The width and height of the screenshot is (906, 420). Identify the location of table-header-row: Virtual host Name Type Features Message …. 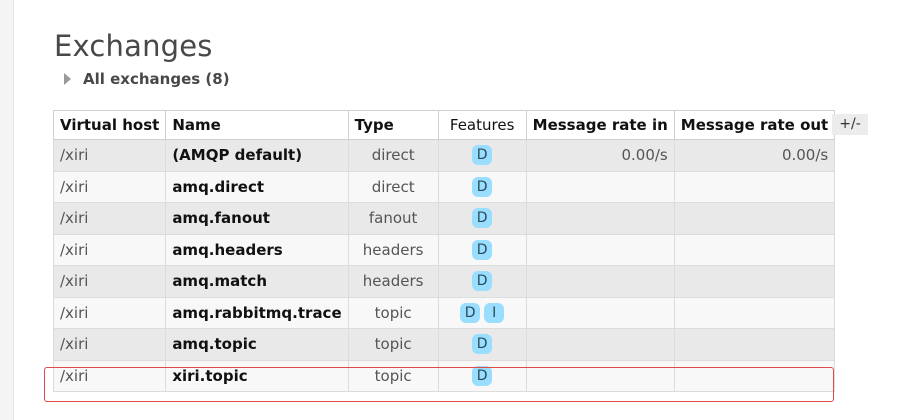
(444, 125).